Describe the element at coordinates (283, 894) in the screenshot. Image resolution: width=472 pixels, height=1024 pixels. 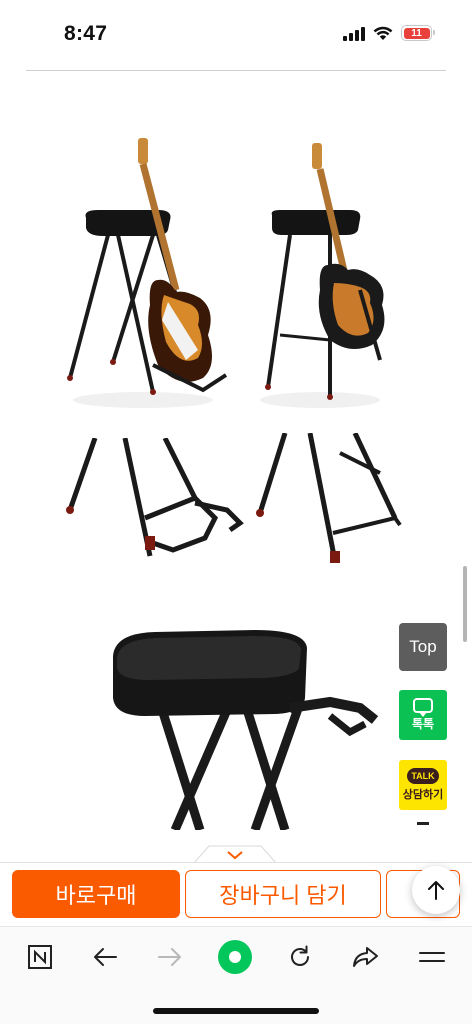
I see `add-to-cart-button: 장바구니 담기` at that location.